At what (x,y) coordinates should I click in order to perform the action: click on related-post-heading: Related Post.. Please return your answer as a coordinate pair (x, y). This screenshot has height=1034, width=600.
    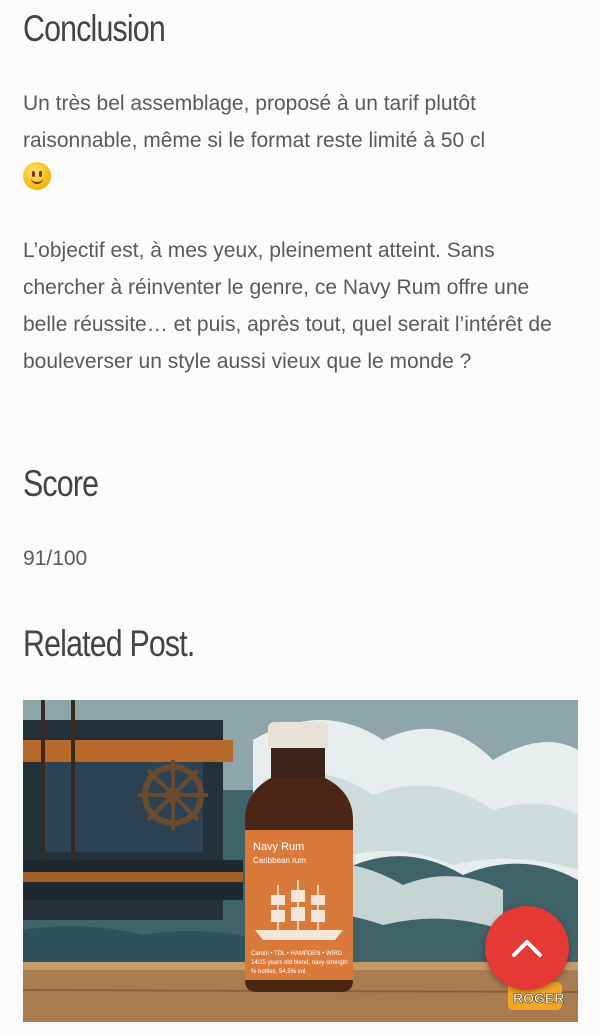
    Looking at the image, I should click on (109, 643).